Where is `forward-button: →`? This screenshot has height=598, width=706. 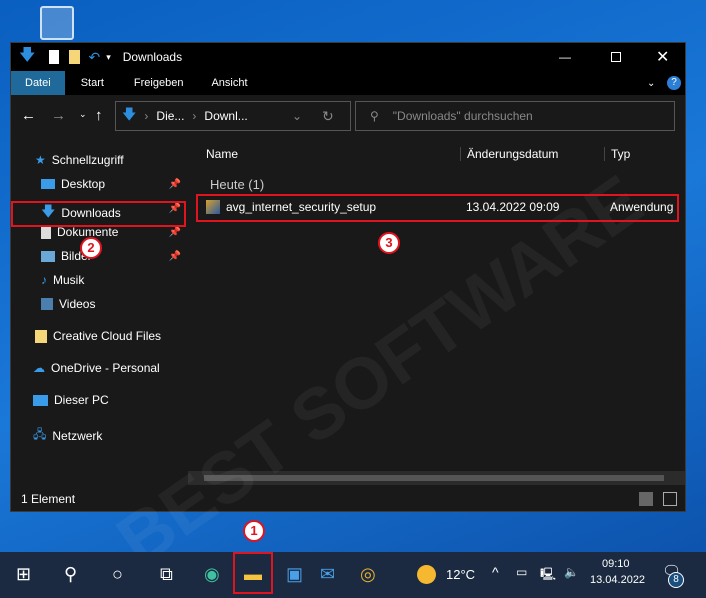 forward-button: → is located at coordinates (58, 115).